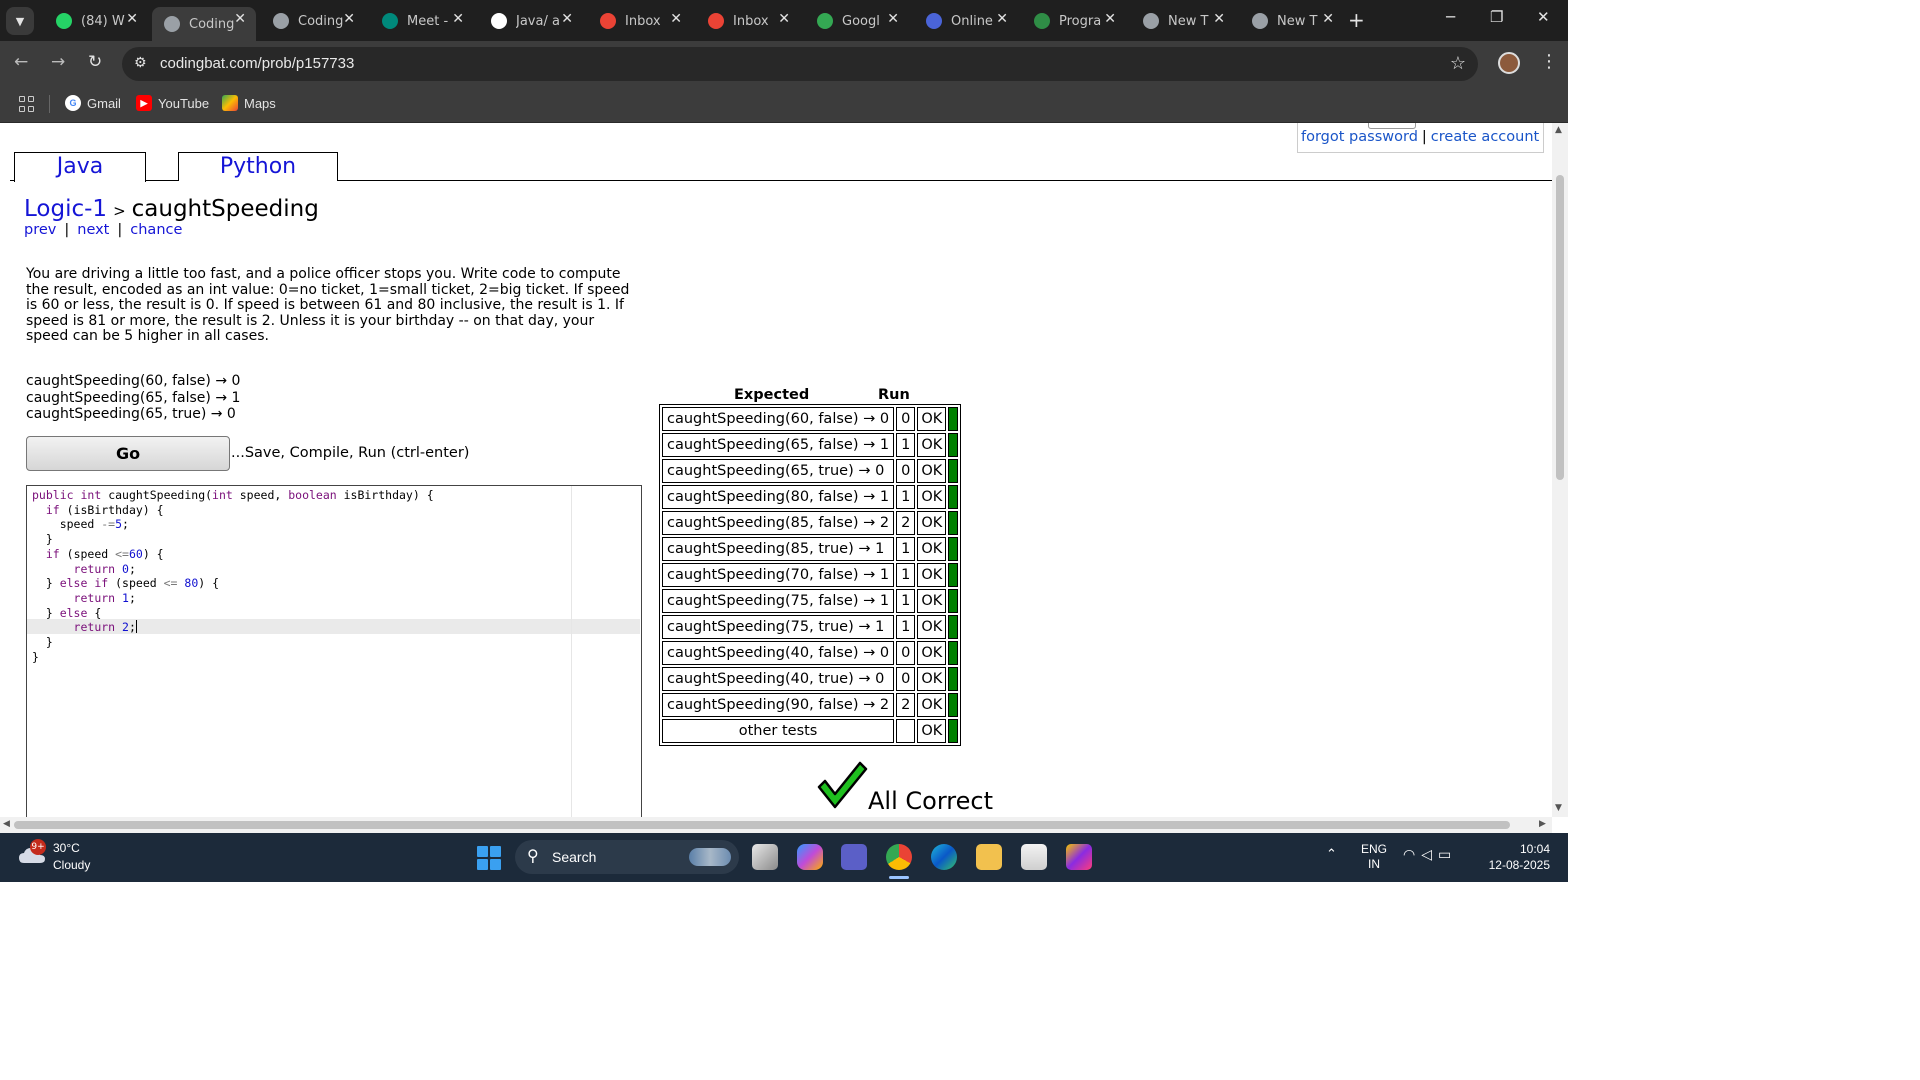 Image resolution: width=1920 pixels, height=1080 pixels. I want to click on tab-label: New T, so click(1188, 21).